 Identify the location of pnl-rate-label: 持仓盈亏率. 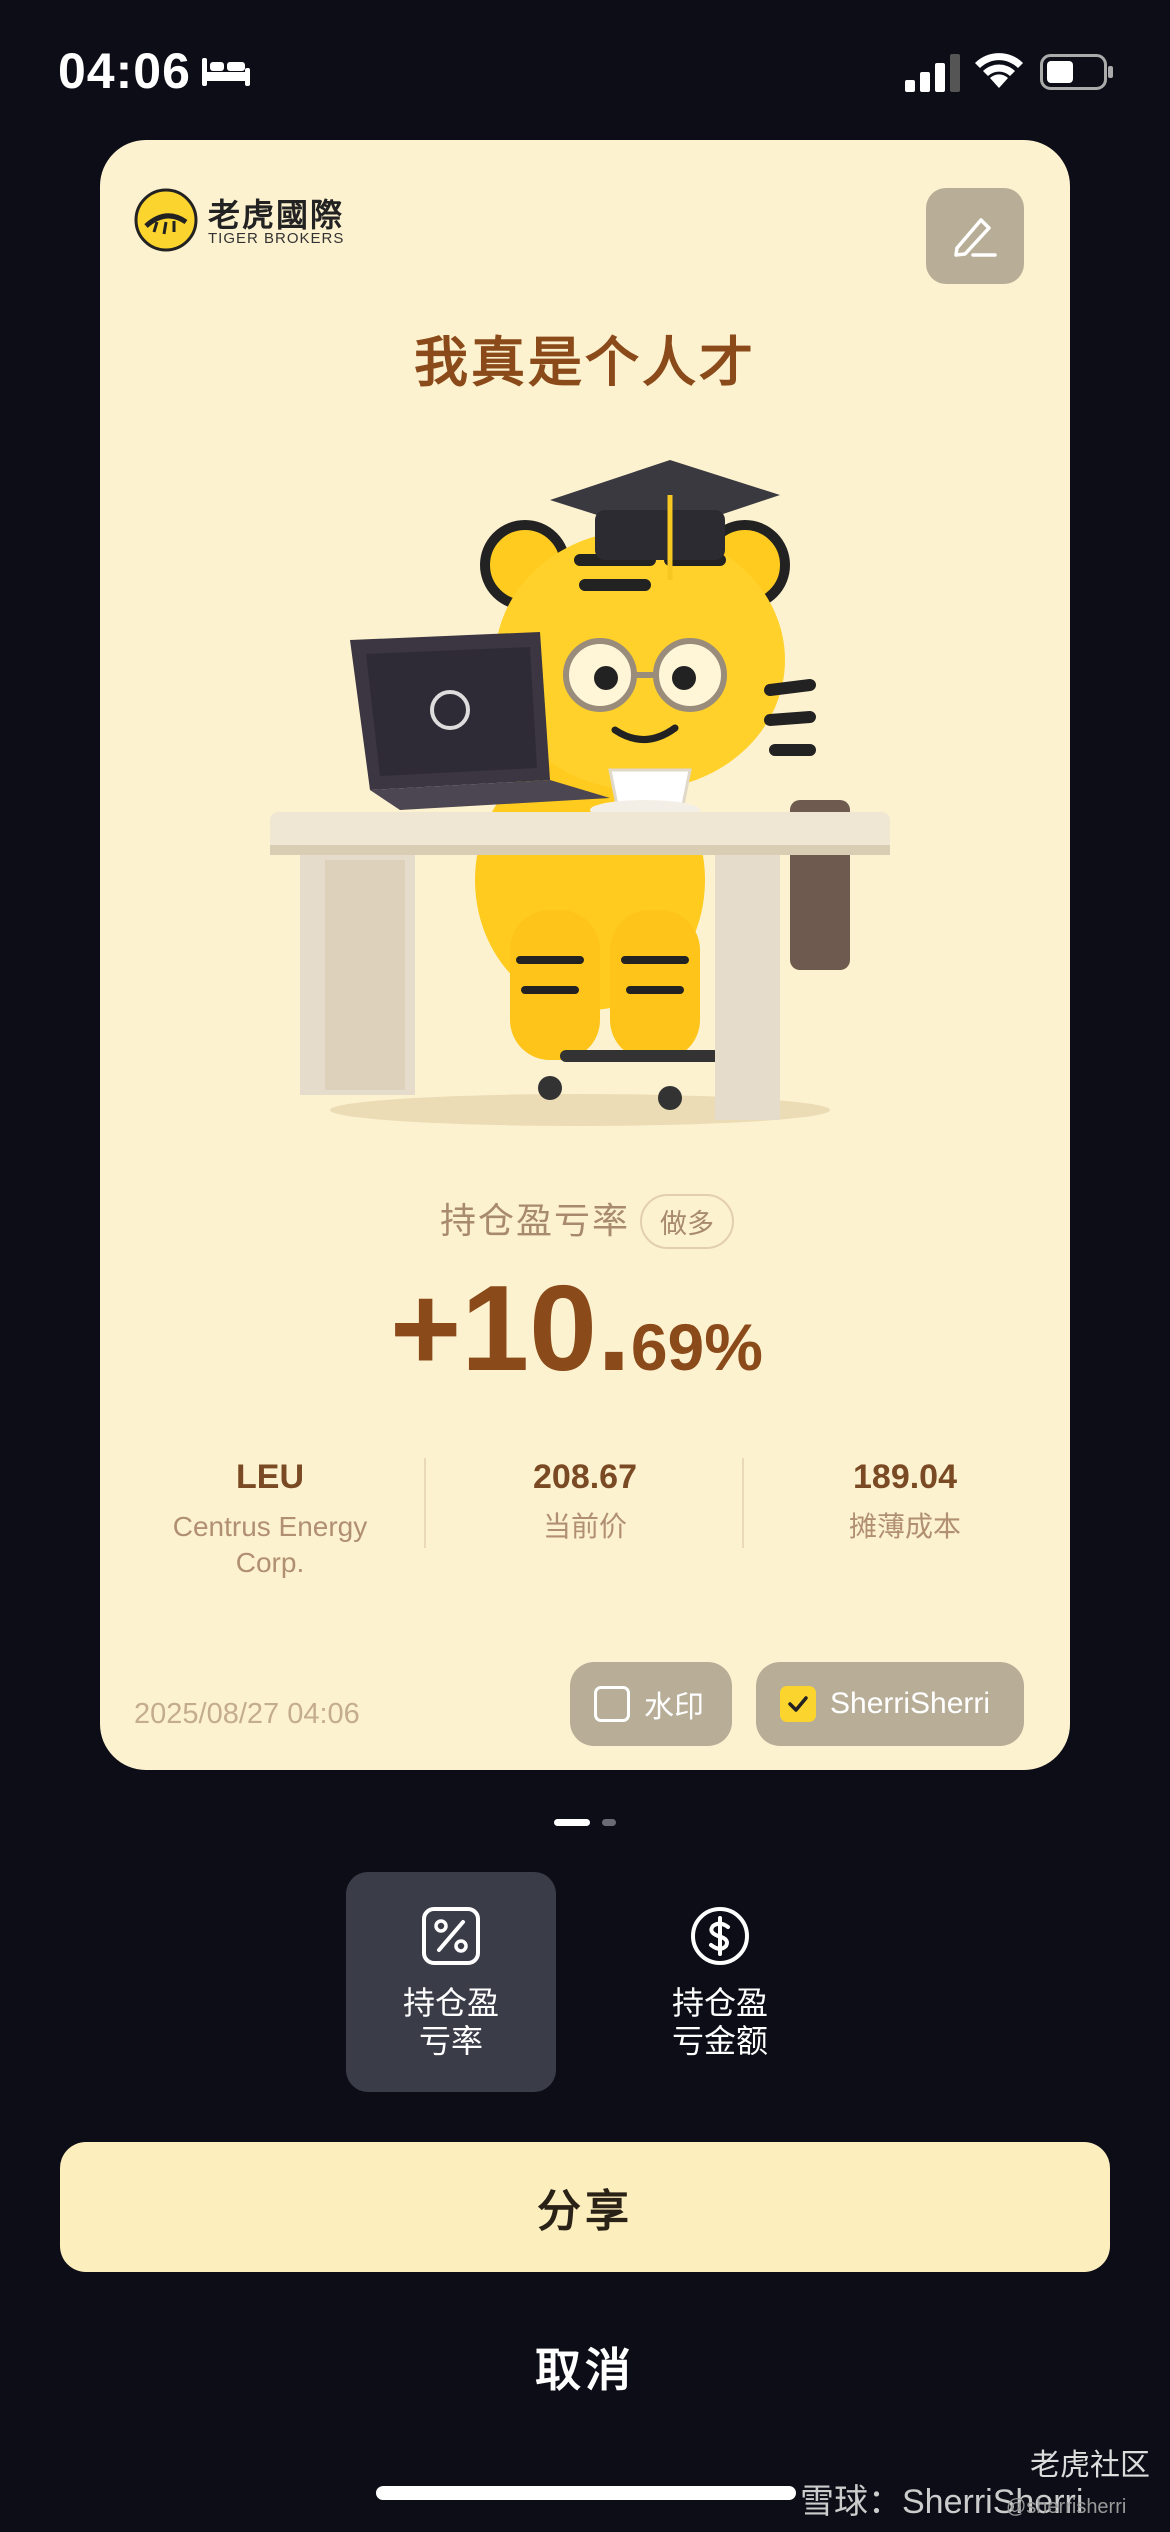
(535, 1220).